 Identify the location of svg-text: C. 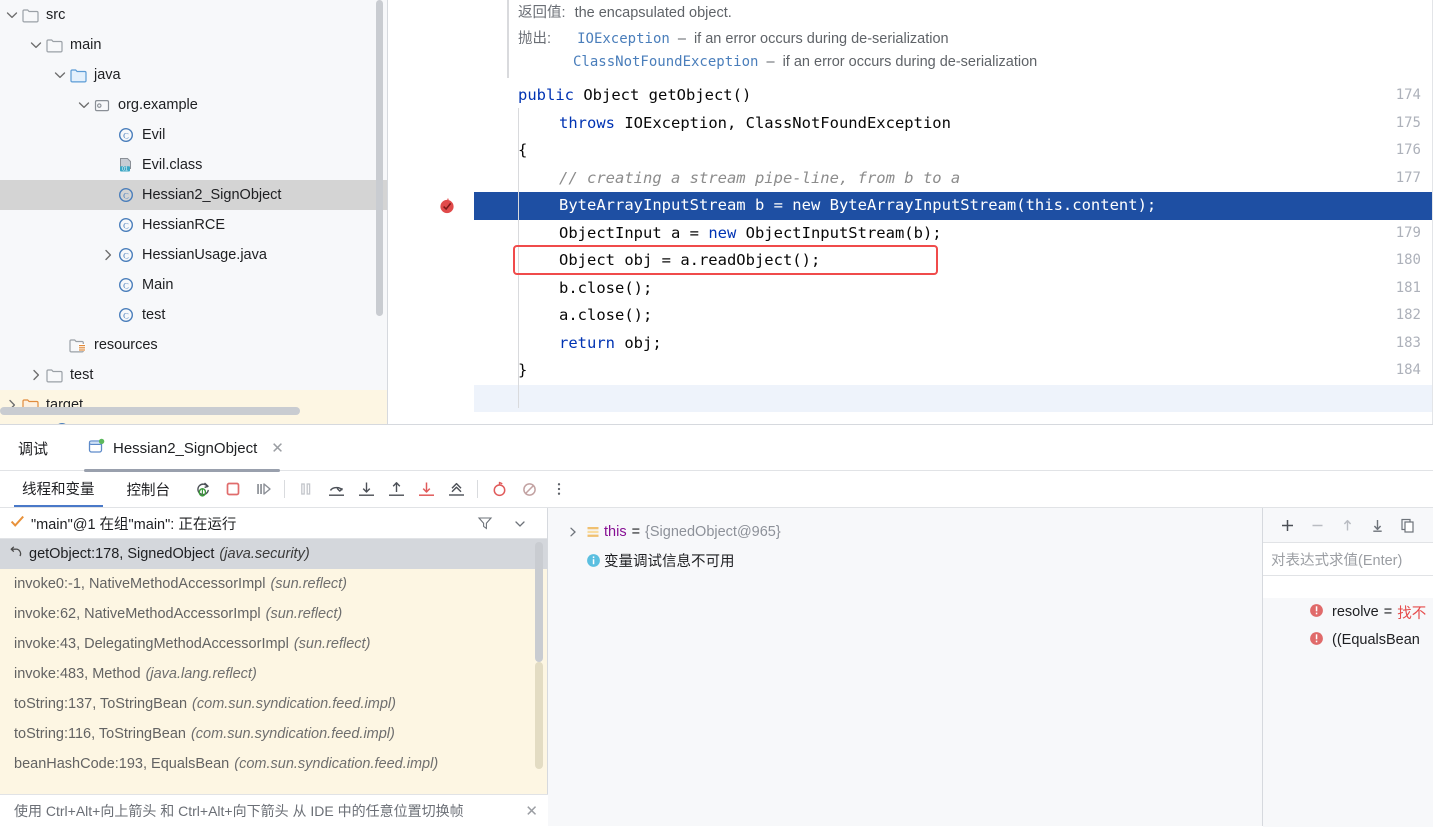
(126, 315).